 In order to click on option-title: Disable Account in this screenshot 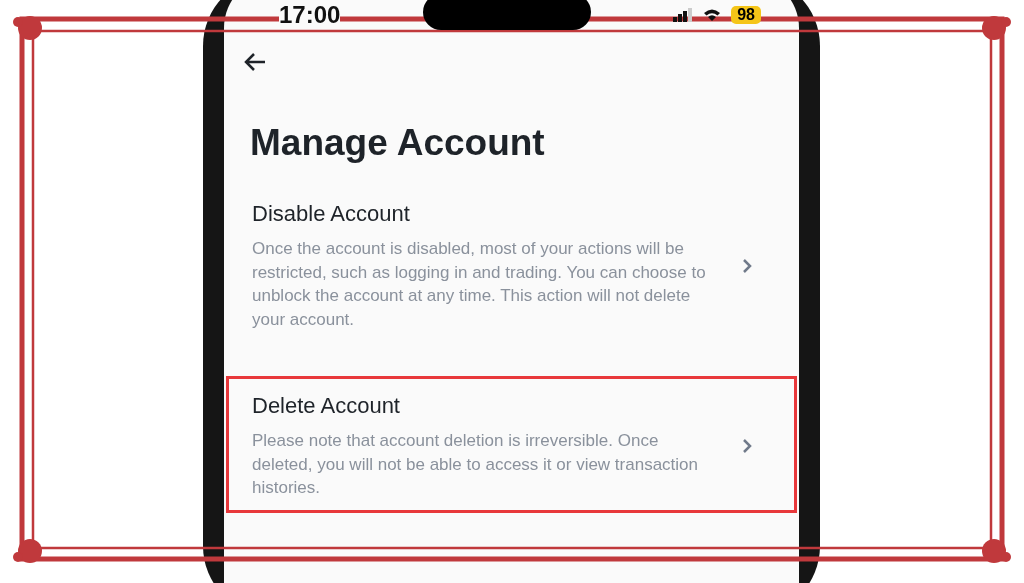, I will do `click(331, 214)`.